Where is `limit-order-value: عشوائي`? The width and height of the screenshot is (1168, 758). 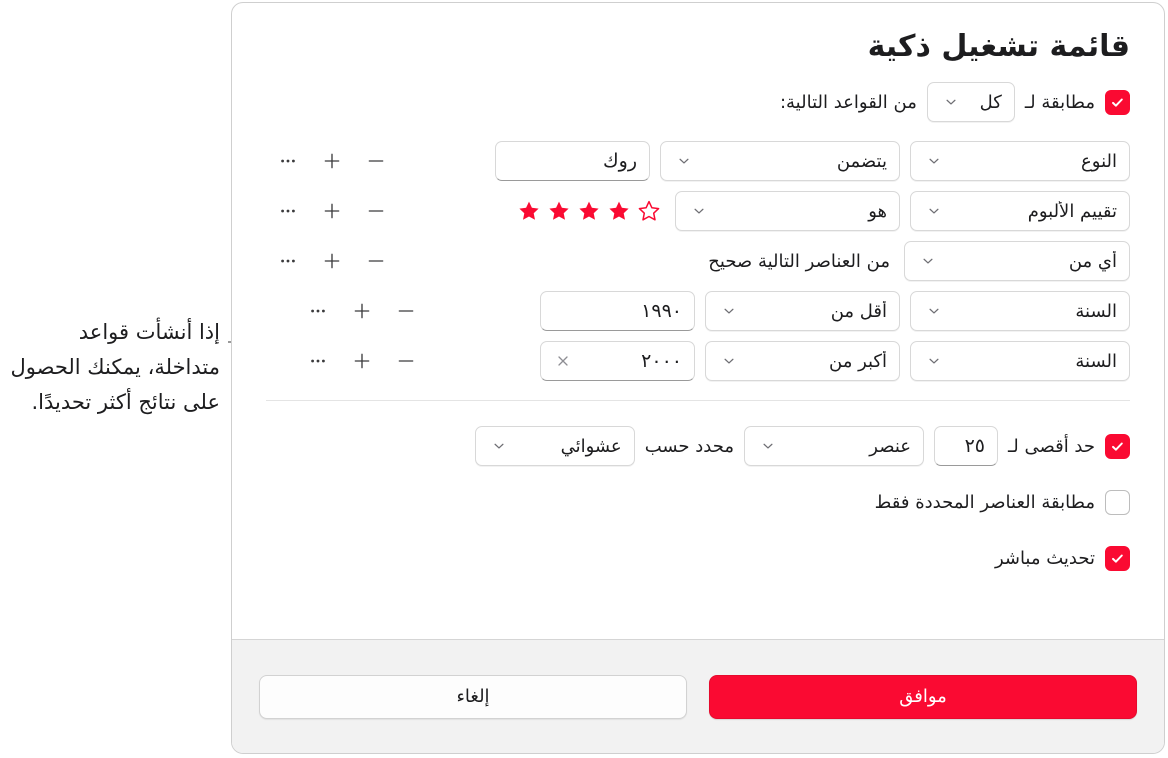 limit-order-value: عشوائي is located at coordinates (591, 446).